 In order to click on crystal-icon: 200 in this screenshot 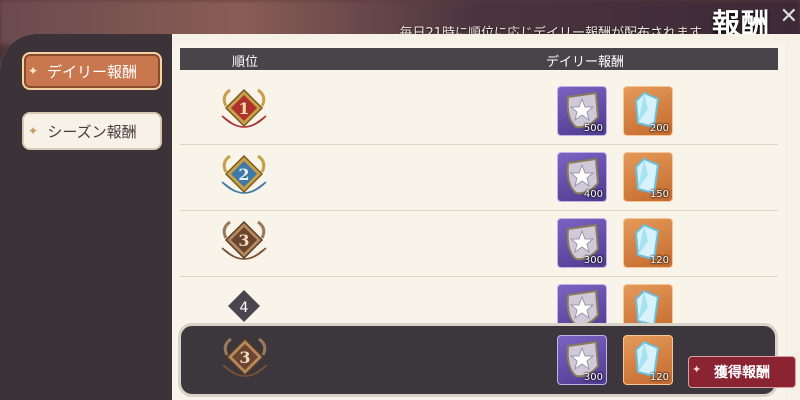, I will do `click(648, 111)`.